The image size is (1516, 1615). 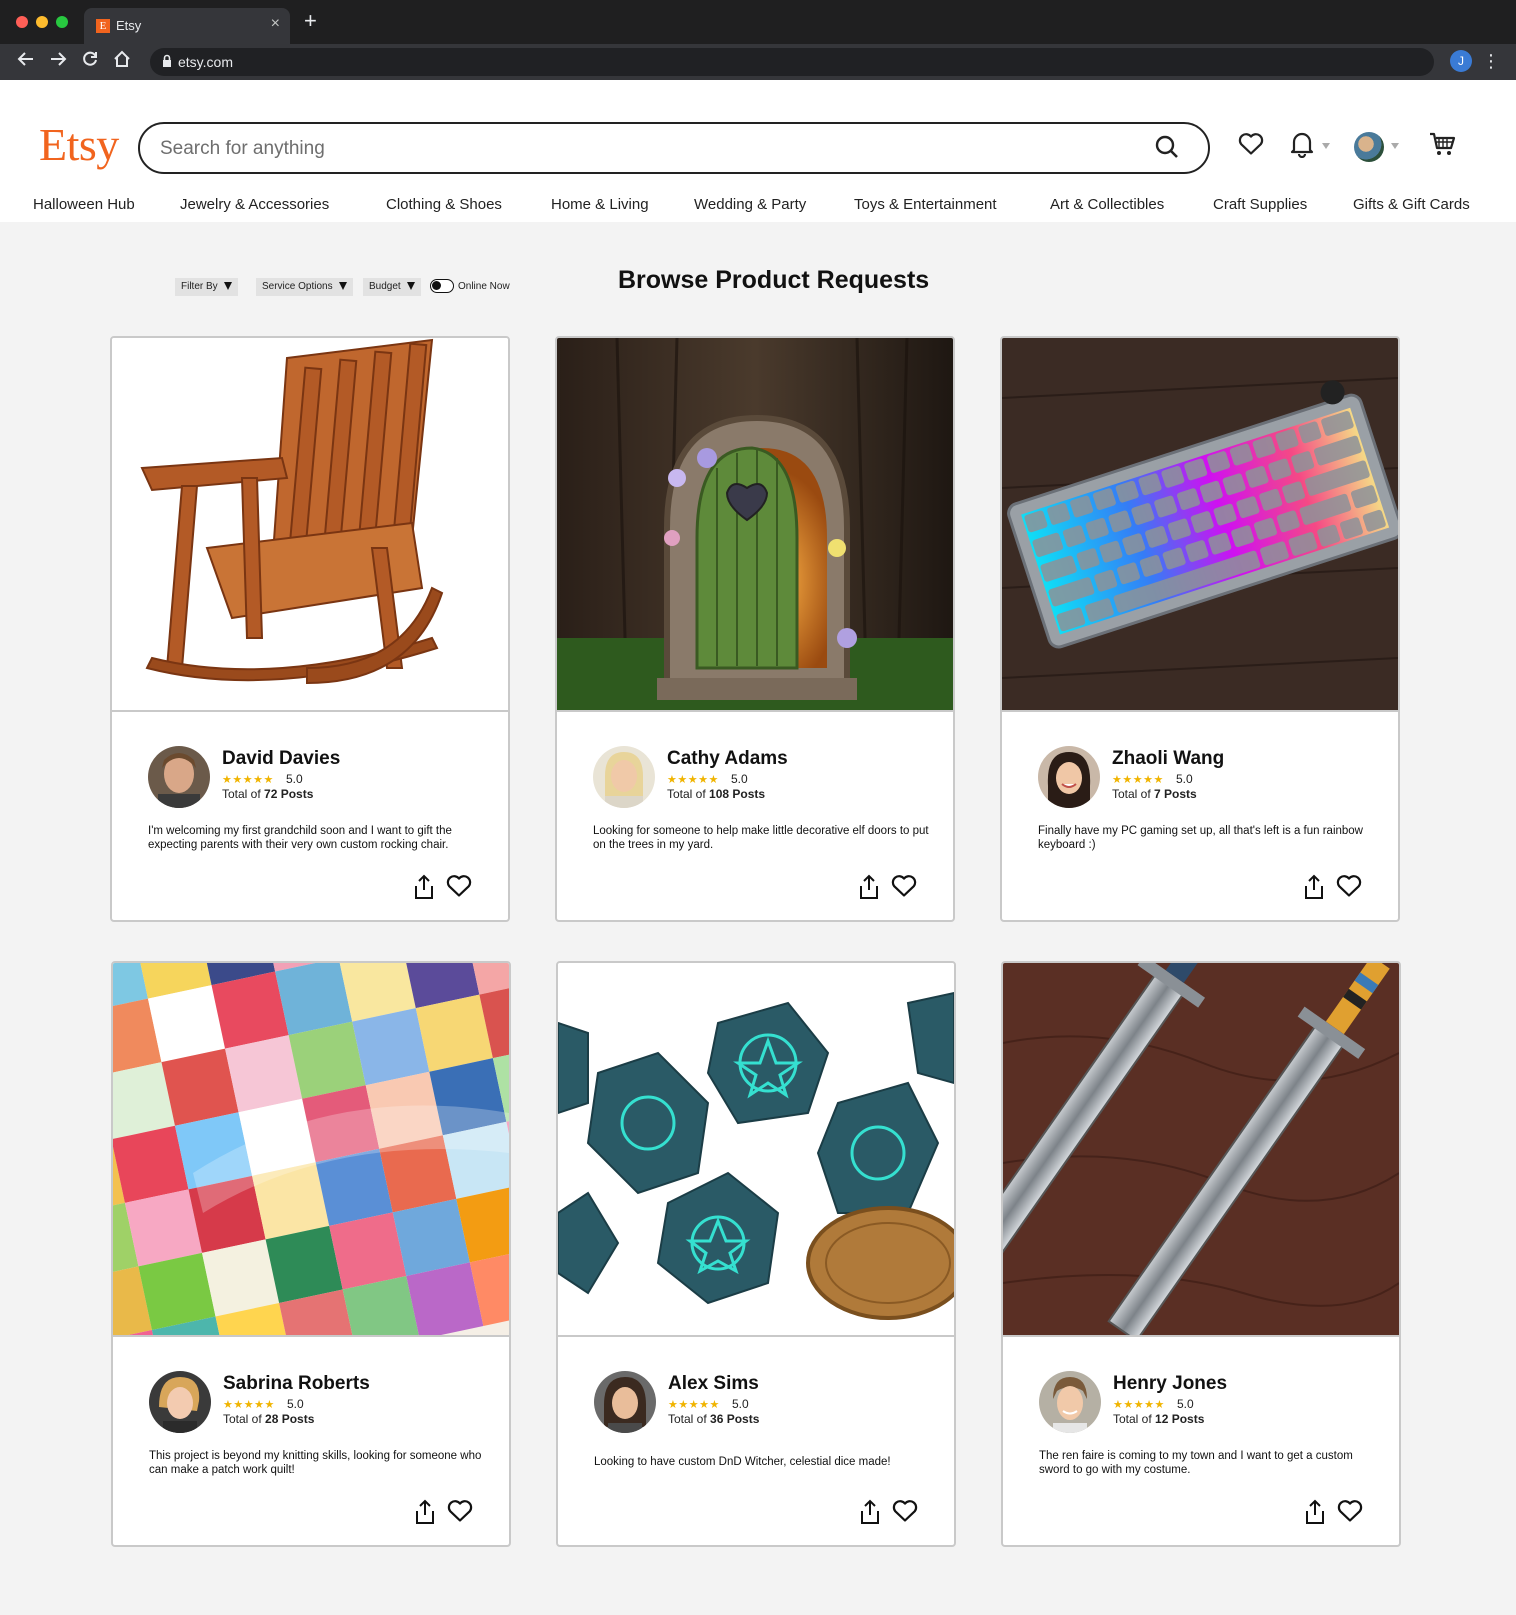 I want to click on rocking-chair-image, so click(x=310, y=525).